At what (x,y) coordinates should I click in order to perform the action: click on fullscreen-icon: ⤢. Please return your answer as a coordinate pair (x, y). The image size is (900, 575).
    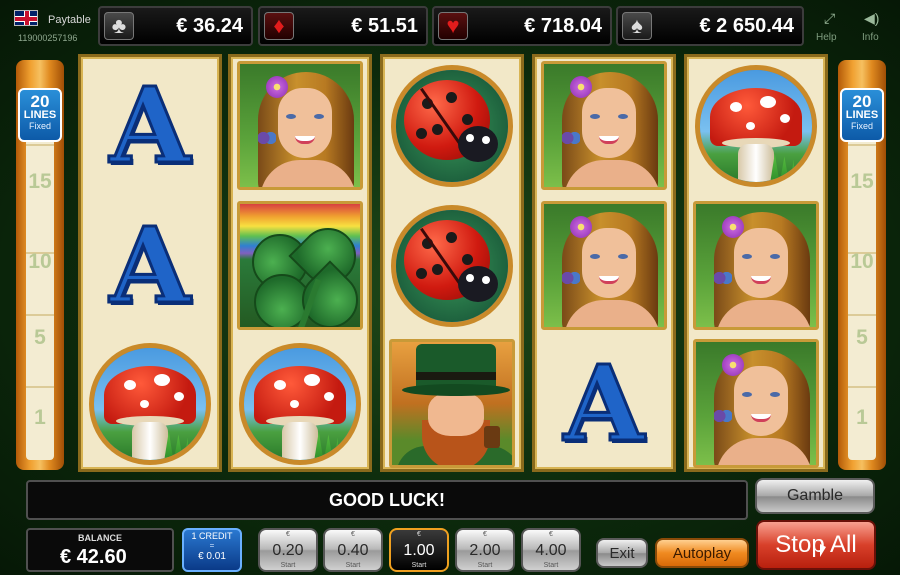
    Looking at the image, I should click on (829, 18).